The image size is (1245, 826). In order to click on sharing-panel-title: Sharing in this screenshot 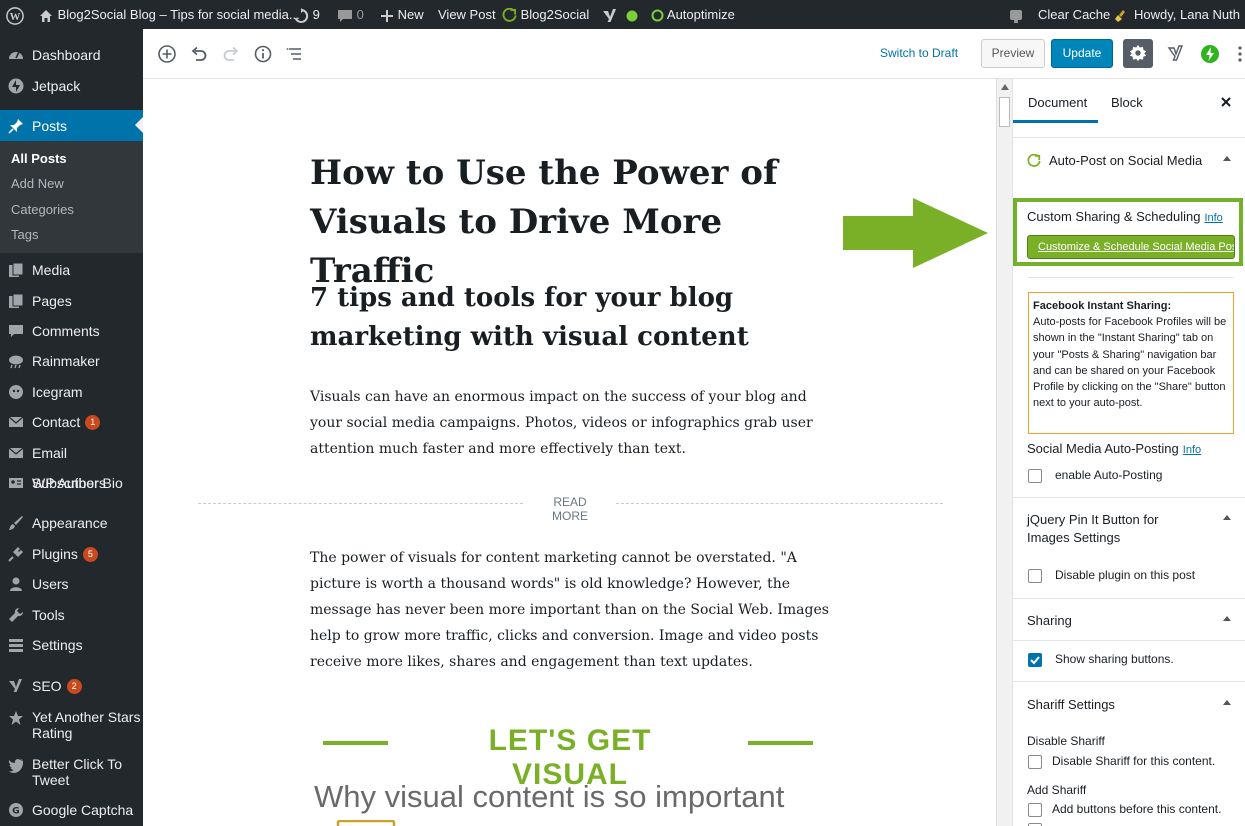, I will do `click(1049, 621)`.